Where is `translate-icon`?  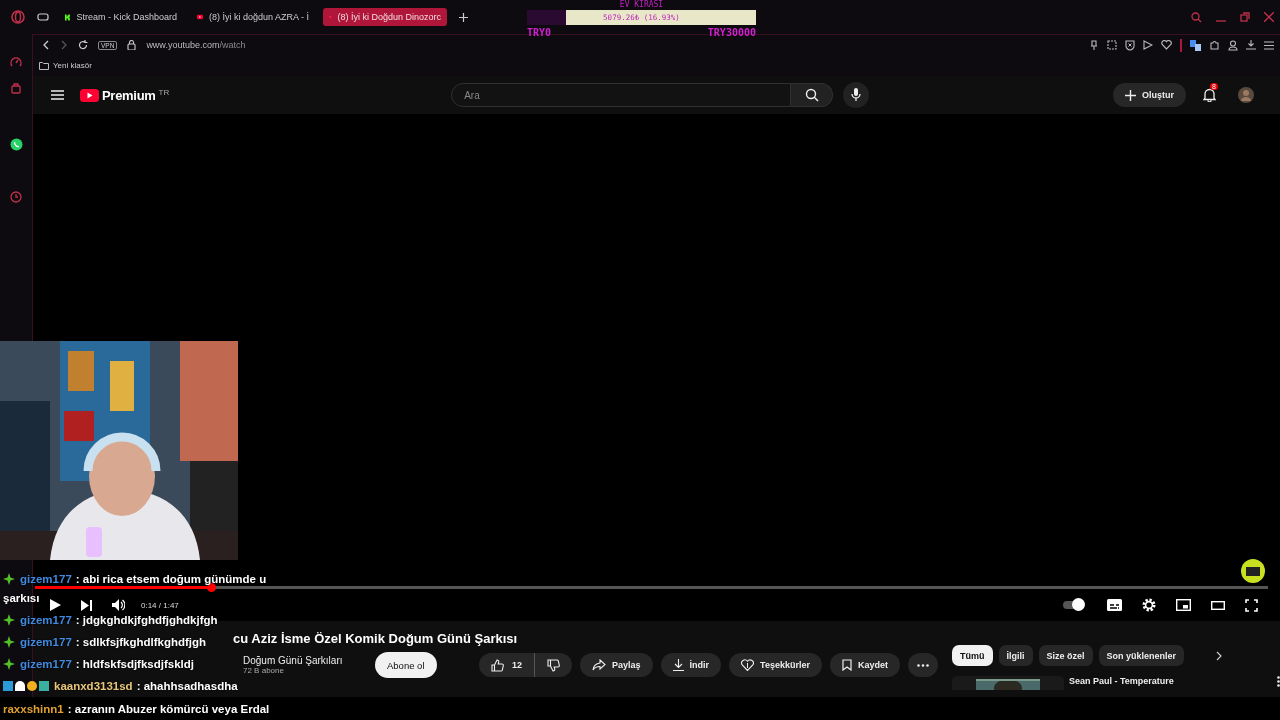 translate-icon is located at coordinates (1195, 45).